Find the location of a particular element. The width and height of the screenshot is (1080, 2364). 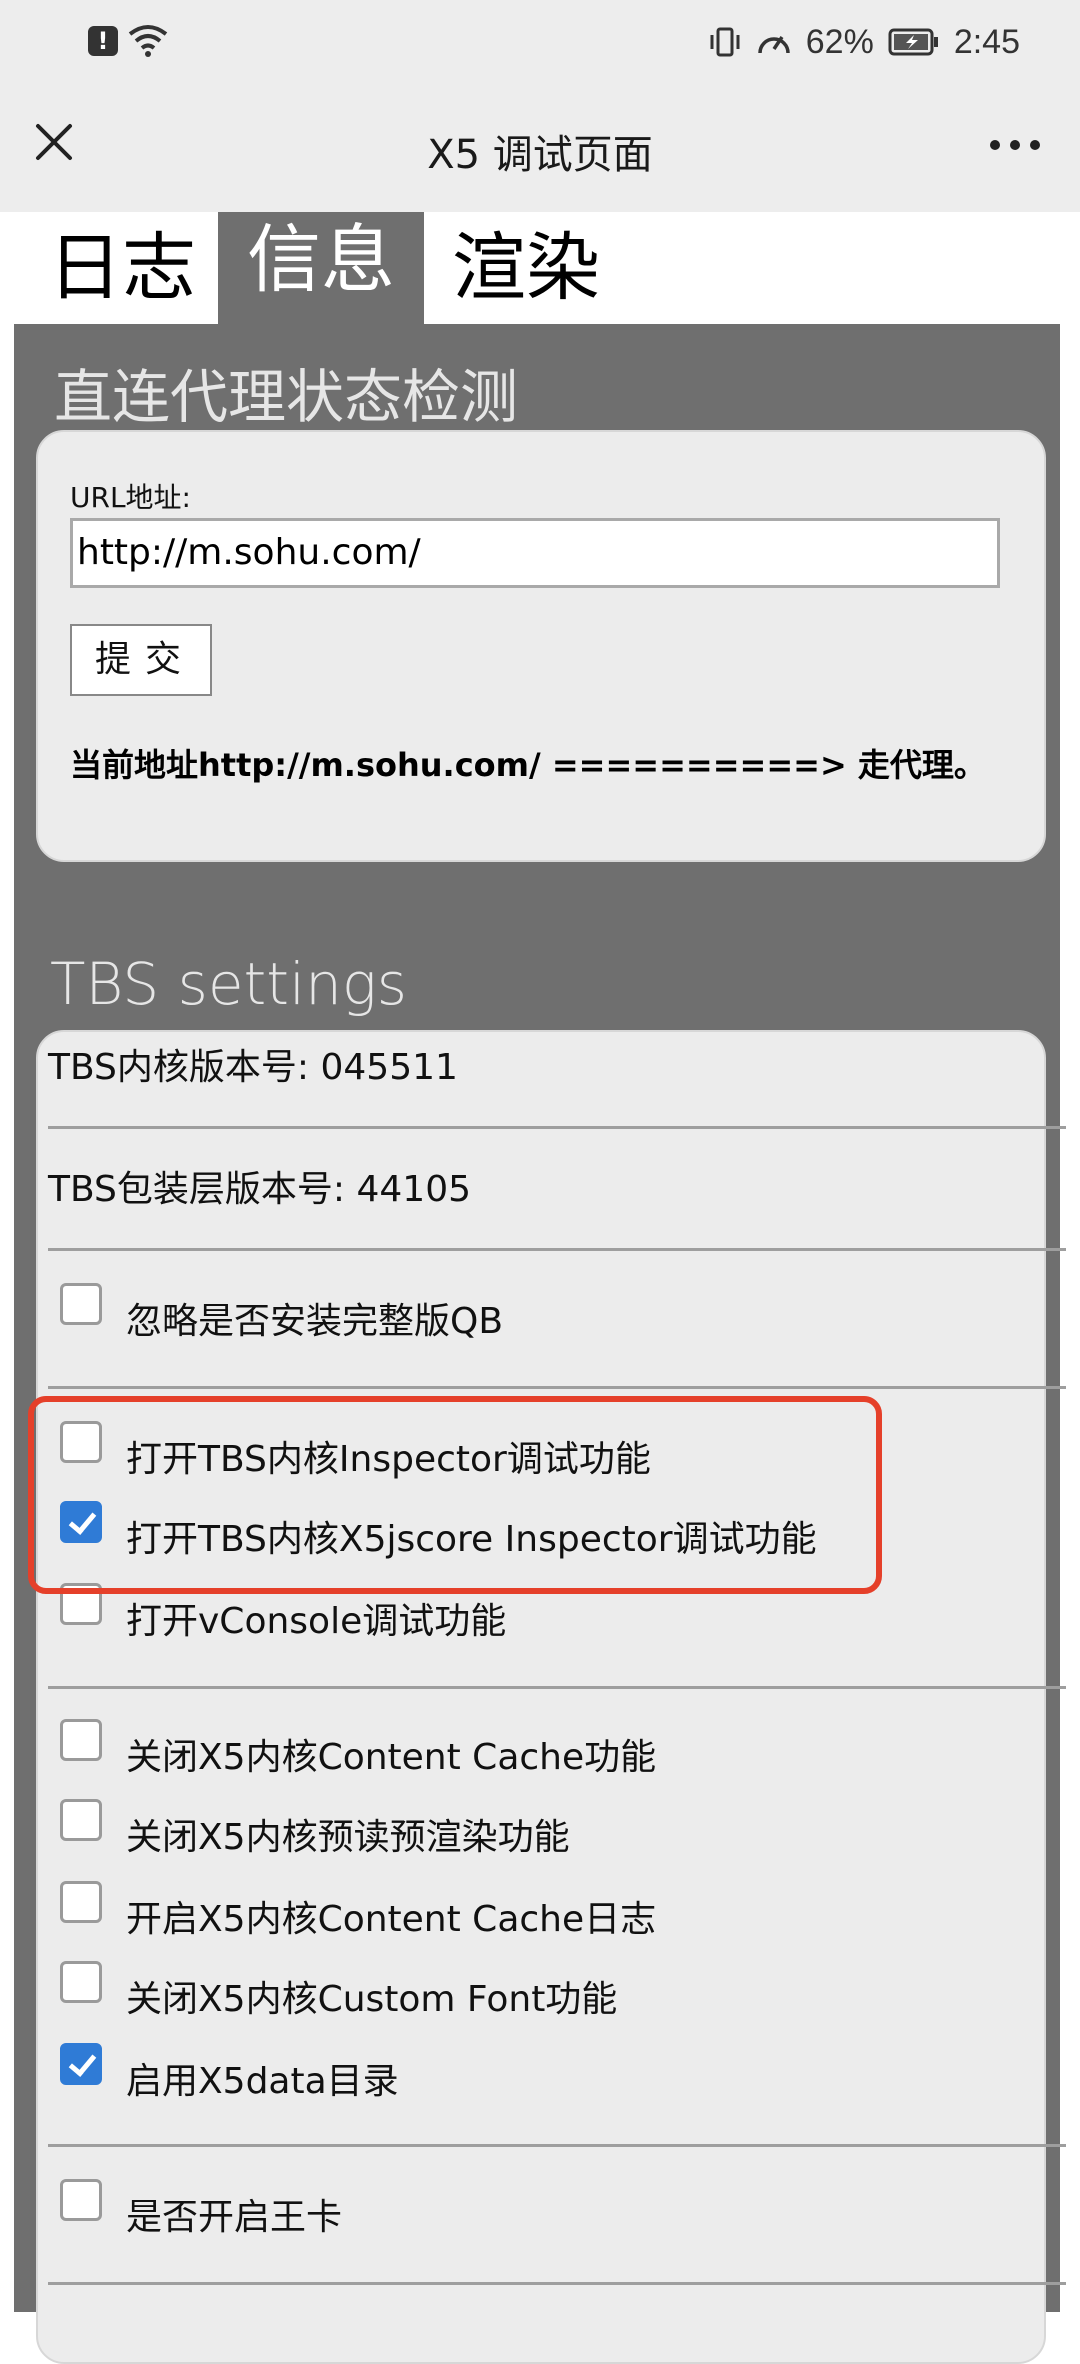

status-bar: ! 62% 2:45 is located at coordinates (540, 42).